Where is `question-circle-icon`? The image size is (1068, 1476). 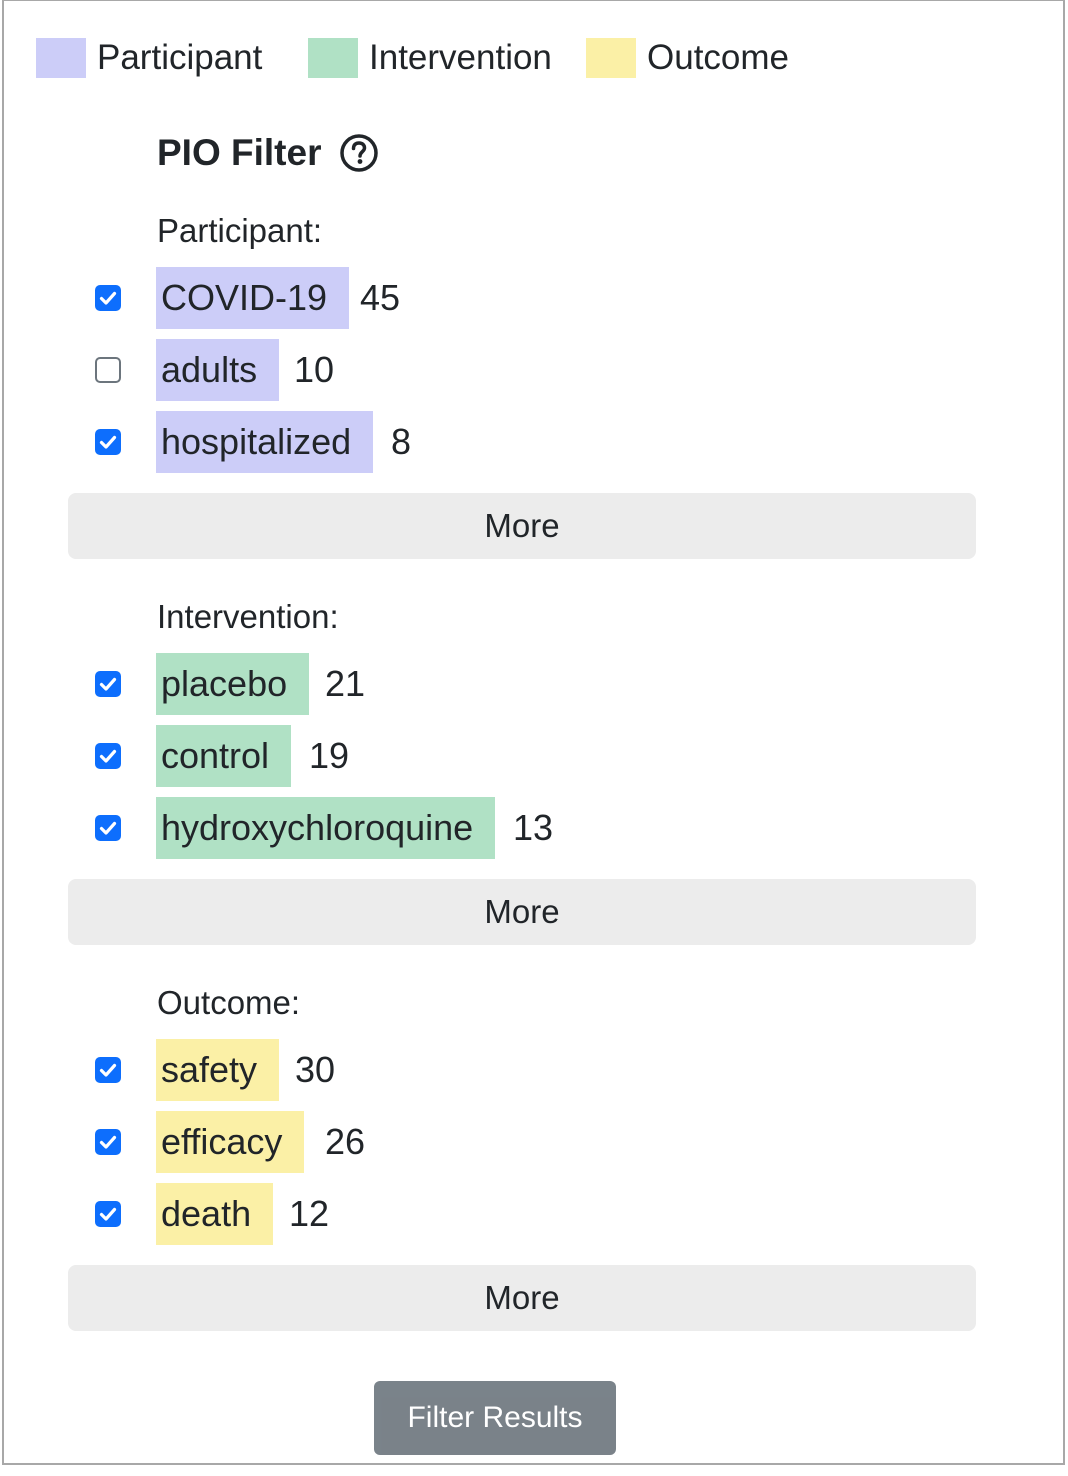 question-circle-icon is located at coordinates (359, 153).